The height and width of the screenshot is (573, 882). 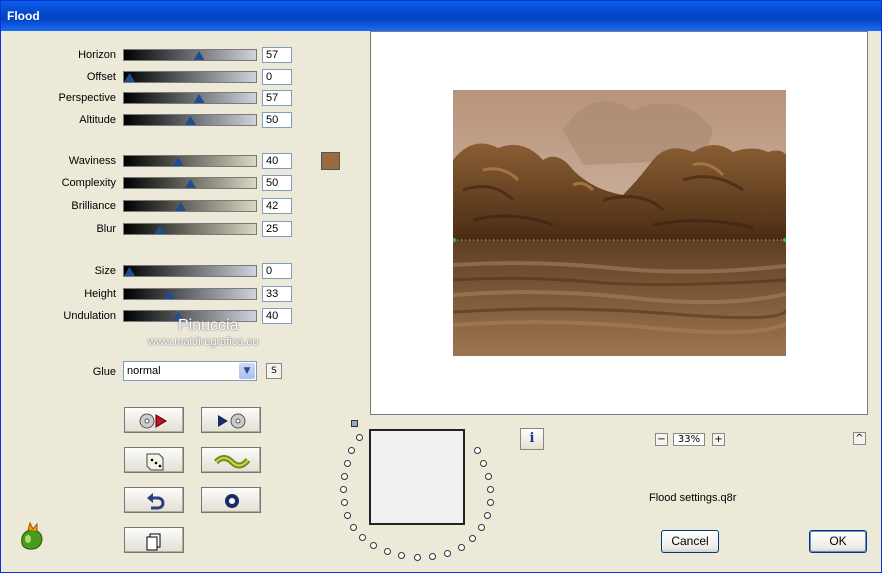 I want to click on undo-button, so click(x=154, y=500).